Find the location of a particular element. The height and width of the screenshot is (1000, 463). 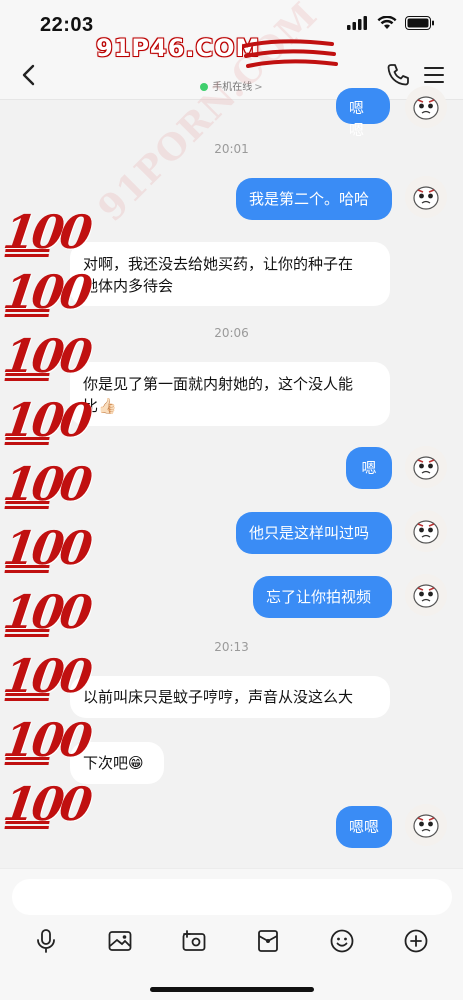

emoji-icon is located at coordinates (342, 941).